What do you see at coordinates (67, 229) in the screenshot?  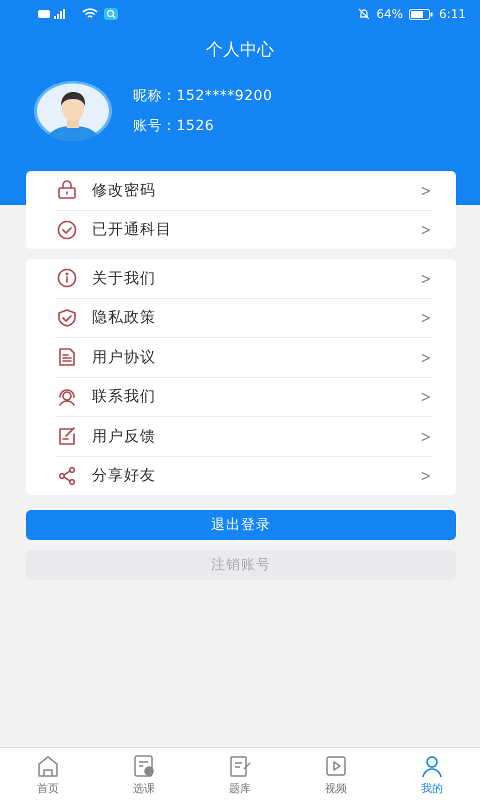 I see `check-circle-icon` at bounding box center [67, 229].